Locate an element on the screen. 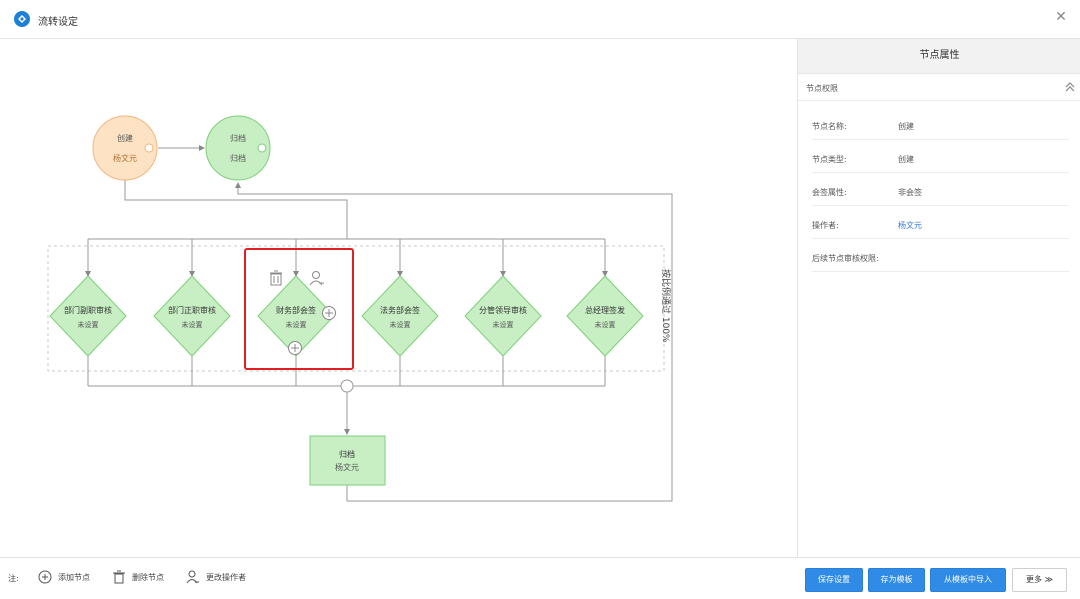 The width and height of the screenshot is (1080, 599). prop-label: 后续节点审核权限: is located at coordinates (845, 258).